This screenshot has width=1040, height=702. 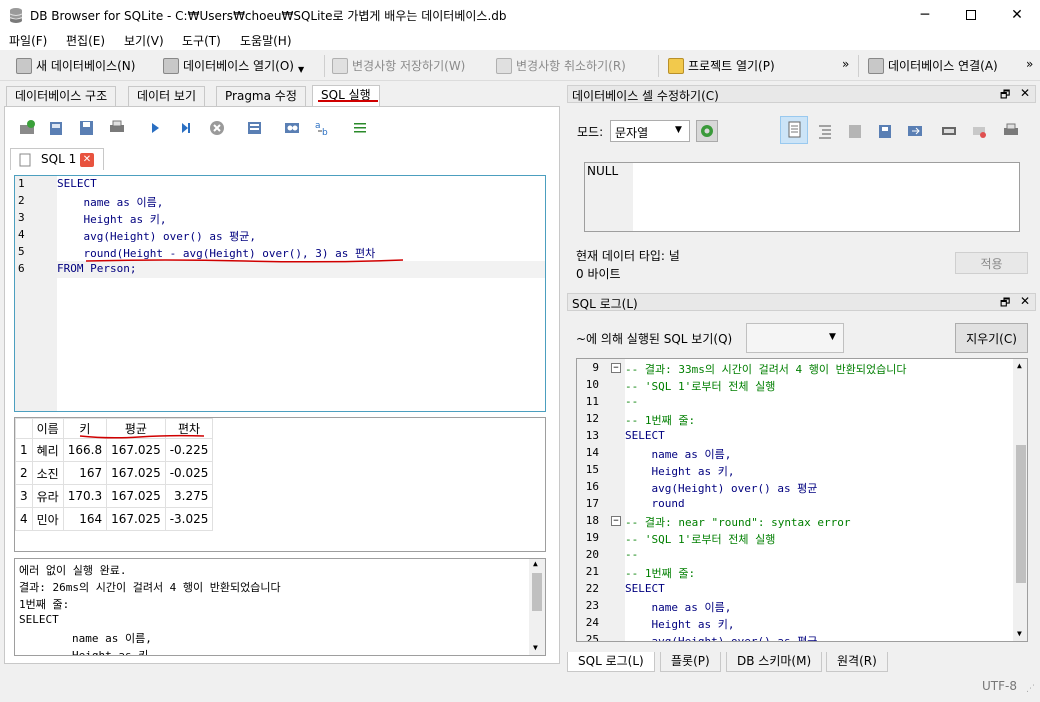 I want to click on log-line: -- 'SQL 1'로부터 전체 실행, so click(x=700, y=386).